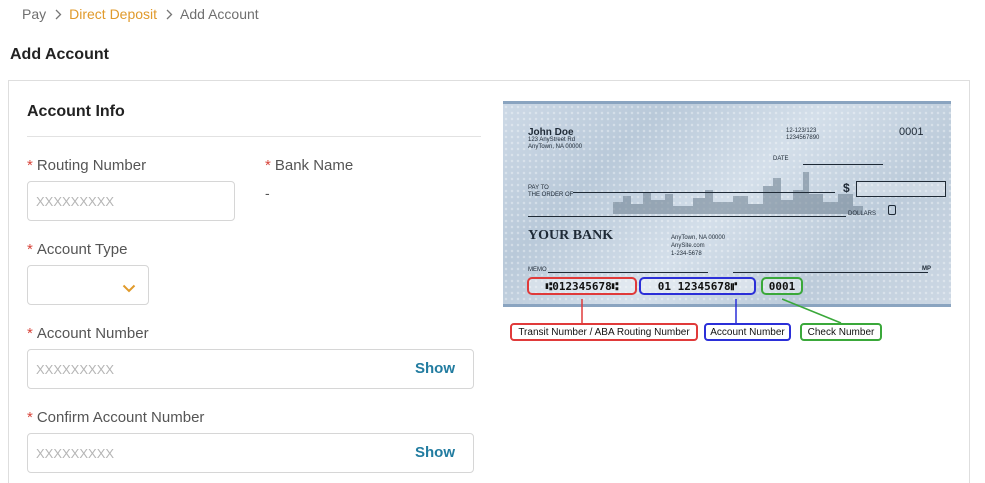 The image size is (985, 483). I want to click on account-type-label-text: Account Type, so click(82, 249).